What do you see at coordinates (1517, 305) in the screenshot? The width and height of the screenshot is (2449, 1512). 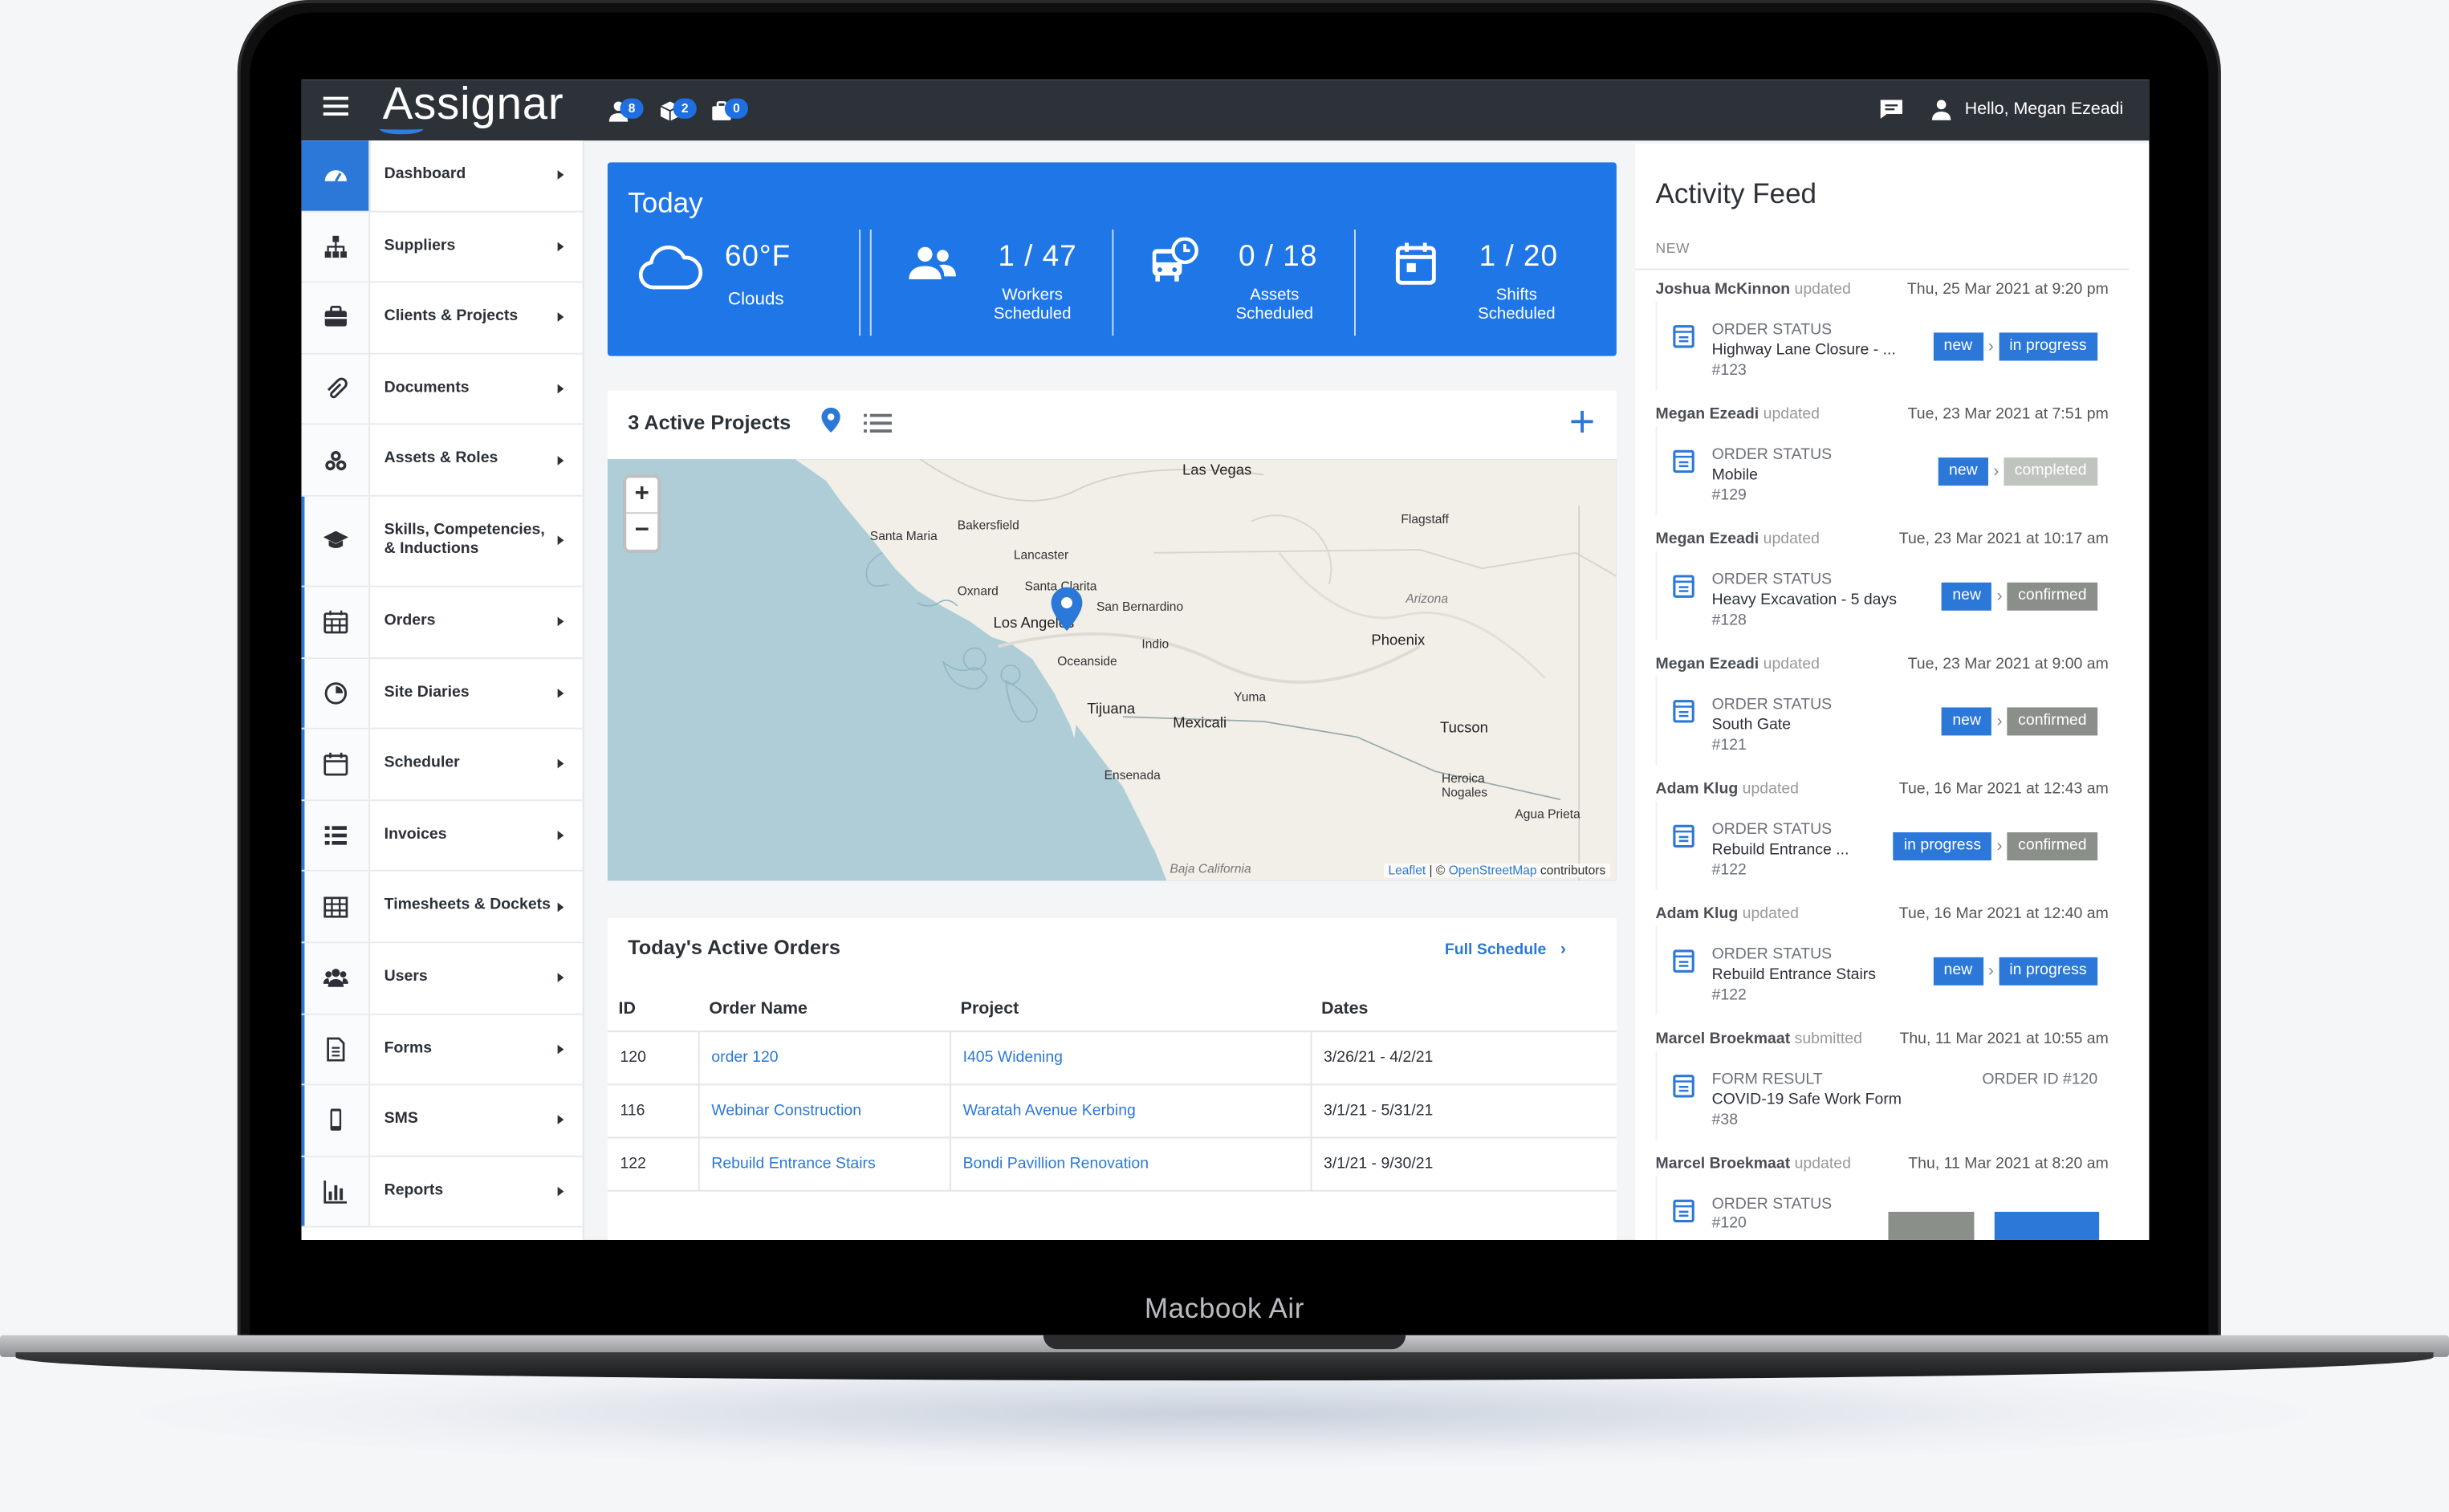 I see `shifts-label: Shifts Scheduled` at bounding box center [1517, 305].